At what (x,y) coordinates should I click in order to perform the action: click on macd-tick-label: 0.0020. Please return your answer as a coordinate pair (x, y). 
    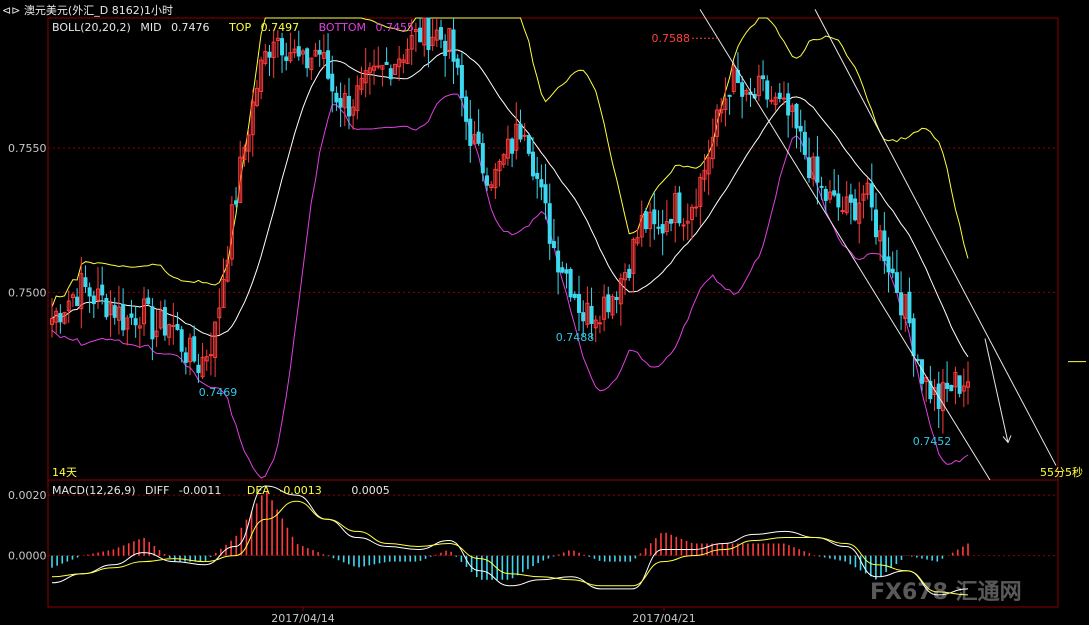
    Looking at the image, I should click on (27, 495).